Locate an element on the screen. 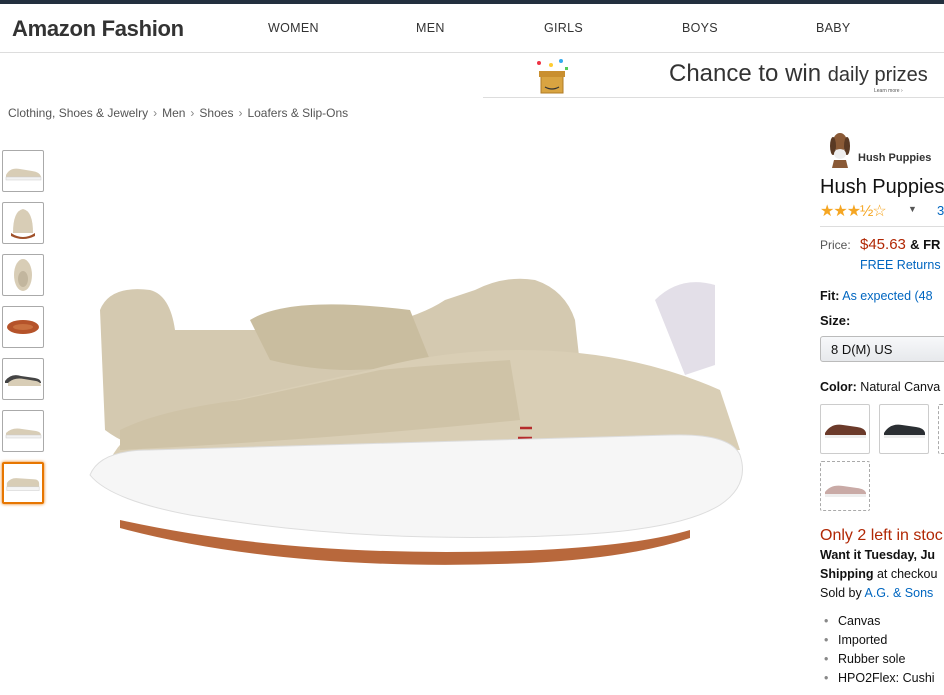  price-label: Price: is located at coordinates (835, 245).